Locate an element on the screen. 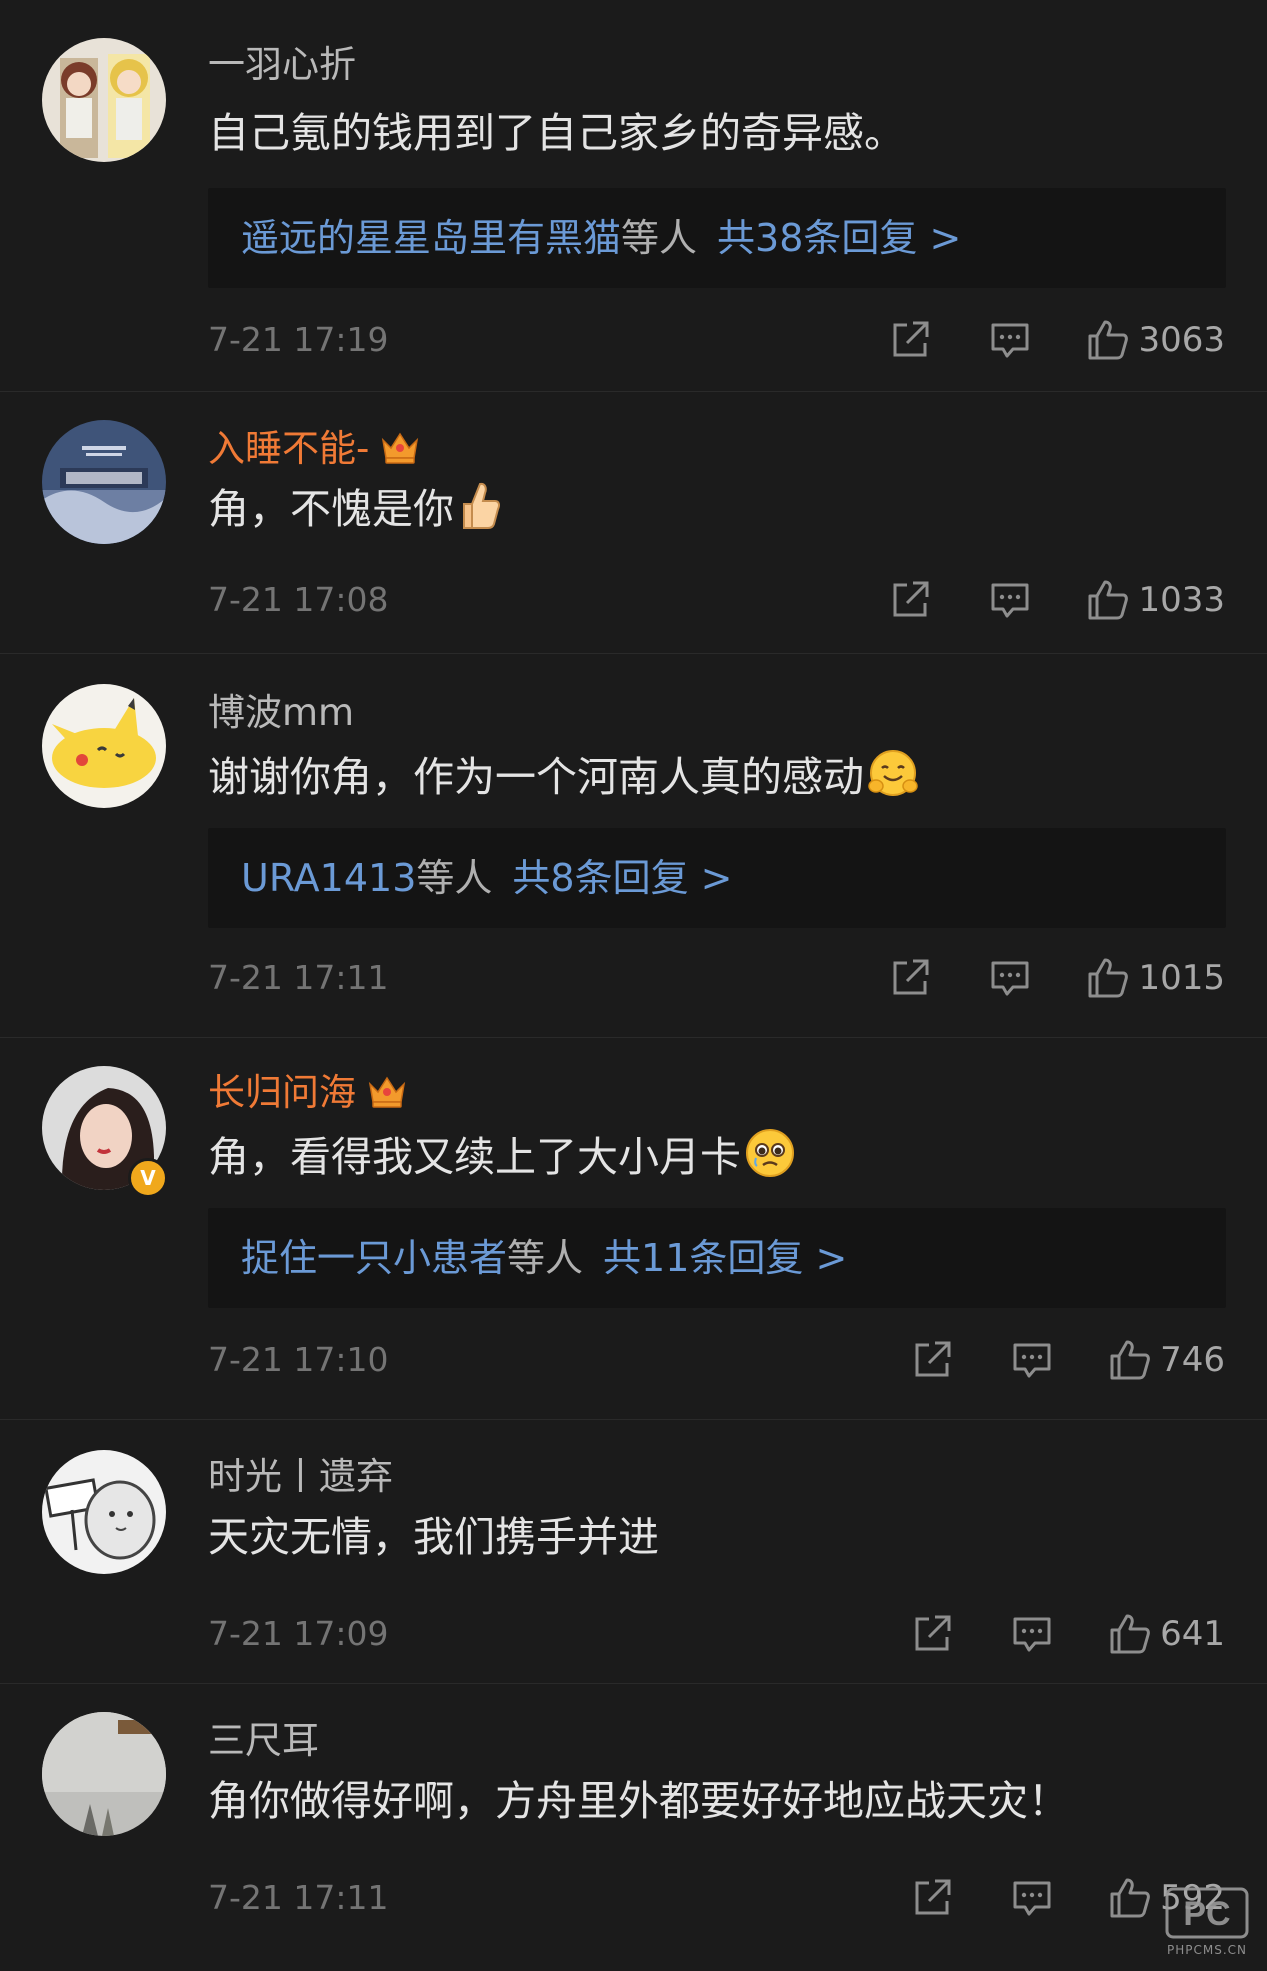  watermark-logo-text: PC is located at coordinates (1206, 1914).